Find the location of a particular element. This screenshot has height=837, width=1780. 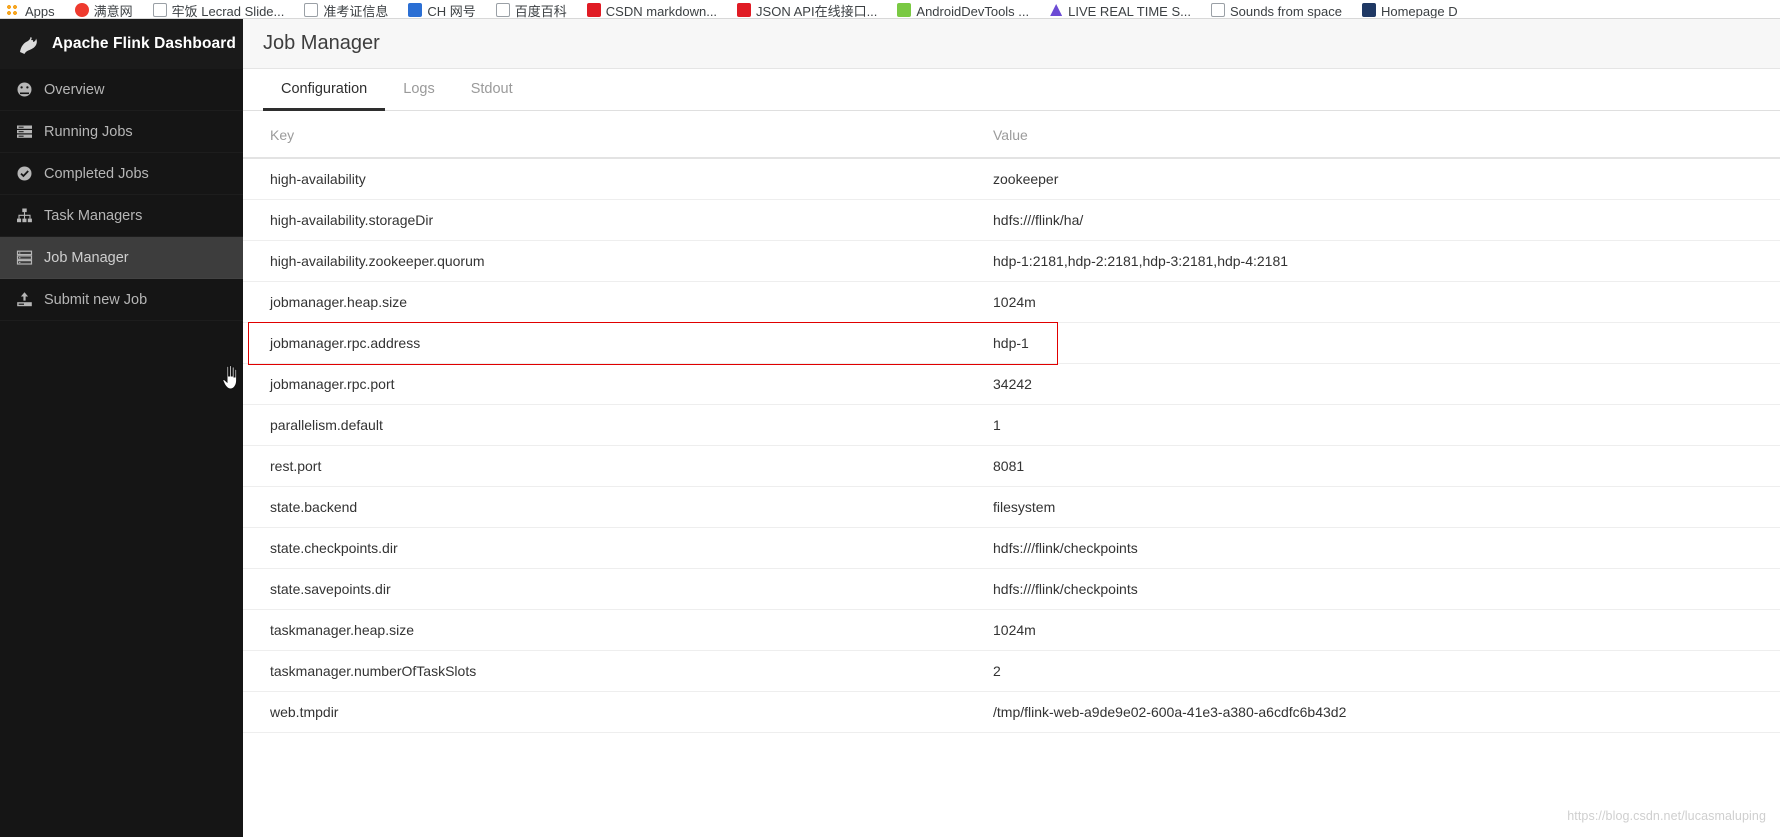

bookmark-item: 百度百科 is located at coordinates (531, 9).